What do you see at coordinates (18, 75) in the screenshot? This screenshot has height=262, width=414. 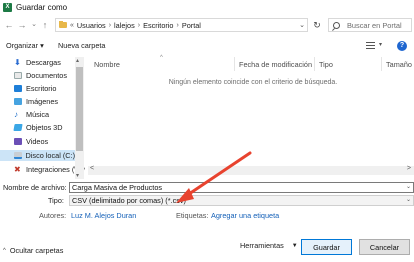 I see `documents-icon` at bounding box center [18, 75].